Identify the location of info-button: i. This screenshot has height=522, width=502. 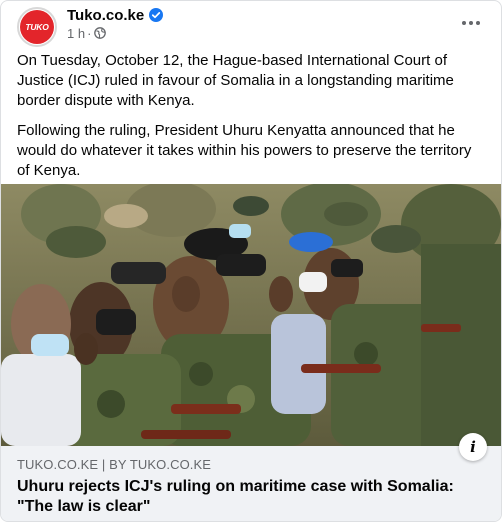
(473, 447).